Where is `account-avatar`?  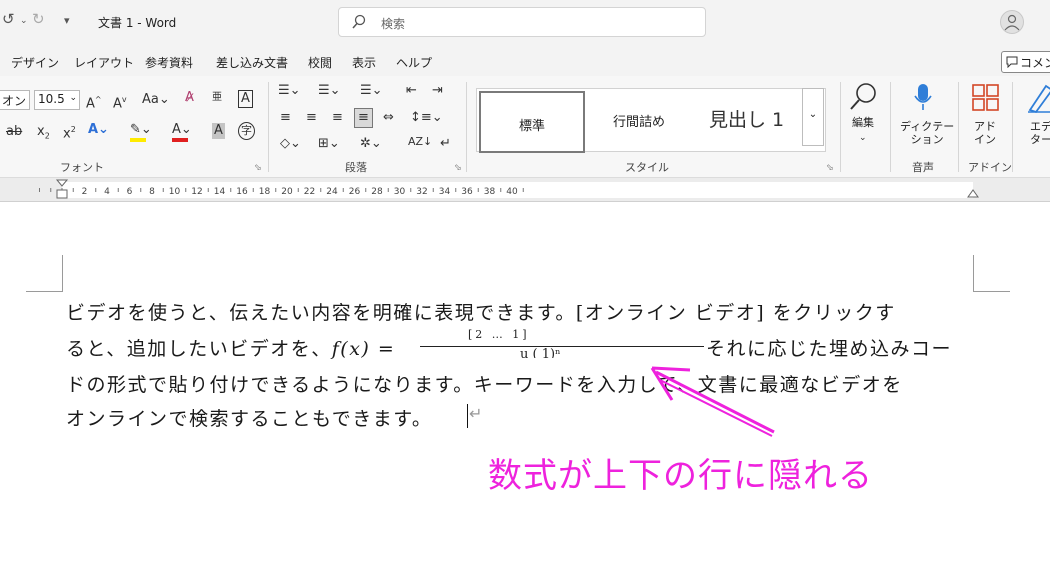 account-avatar is located at coordinates (1012, 22).